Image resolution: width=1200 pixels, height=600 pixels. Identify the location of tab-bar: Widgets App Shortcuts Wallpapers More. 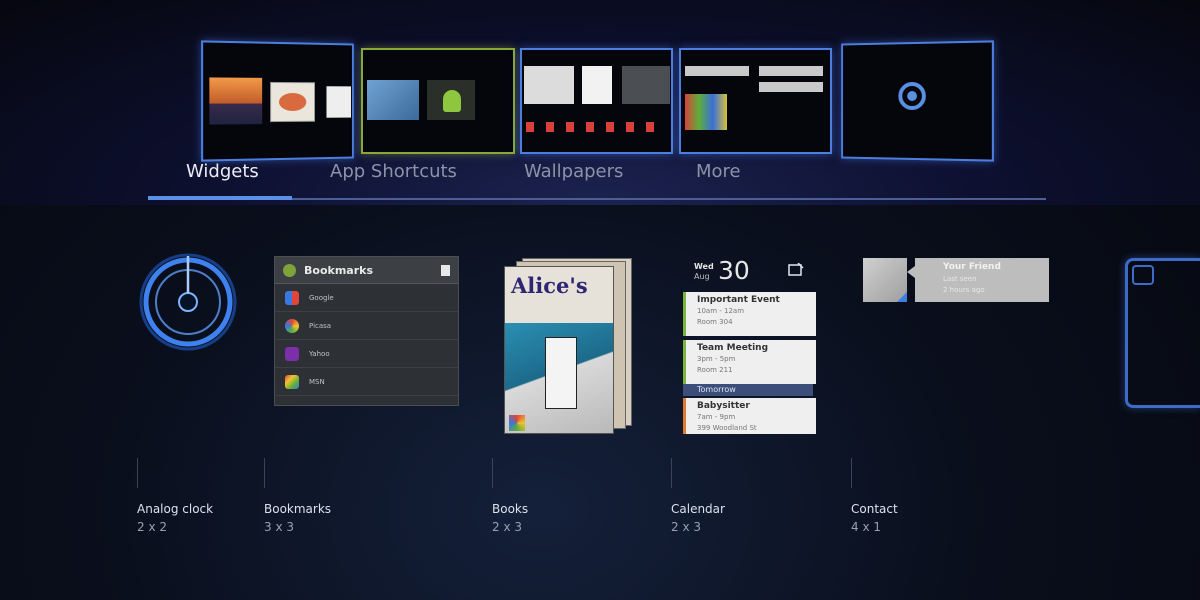
(600, 173).